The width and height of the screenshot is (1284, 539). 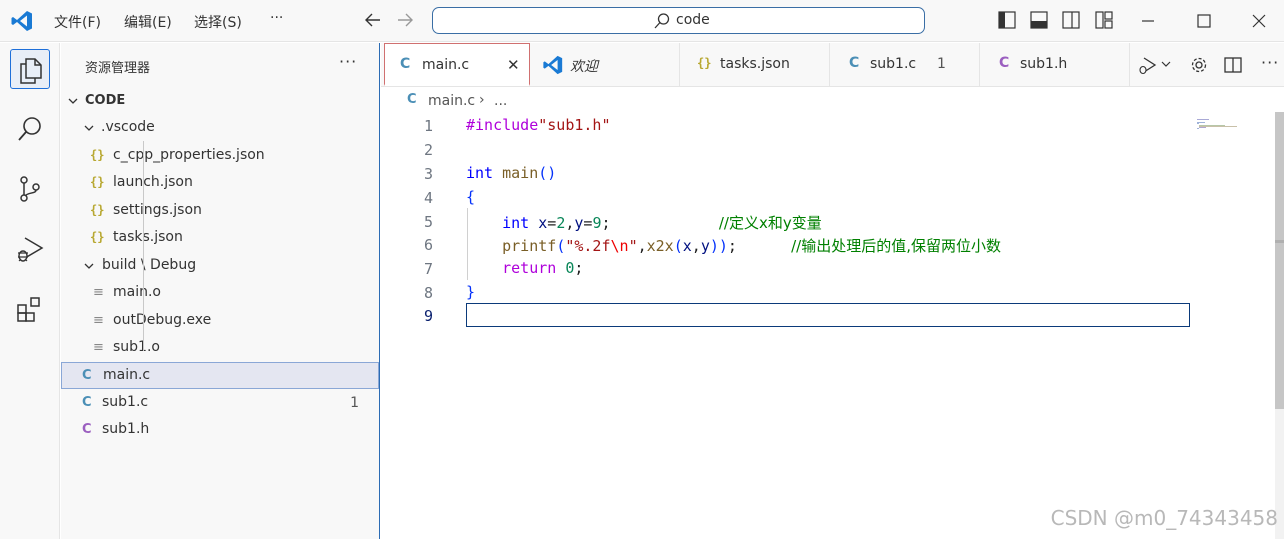 I want to click on back-arrow-icon, so click(x=373, y=20).